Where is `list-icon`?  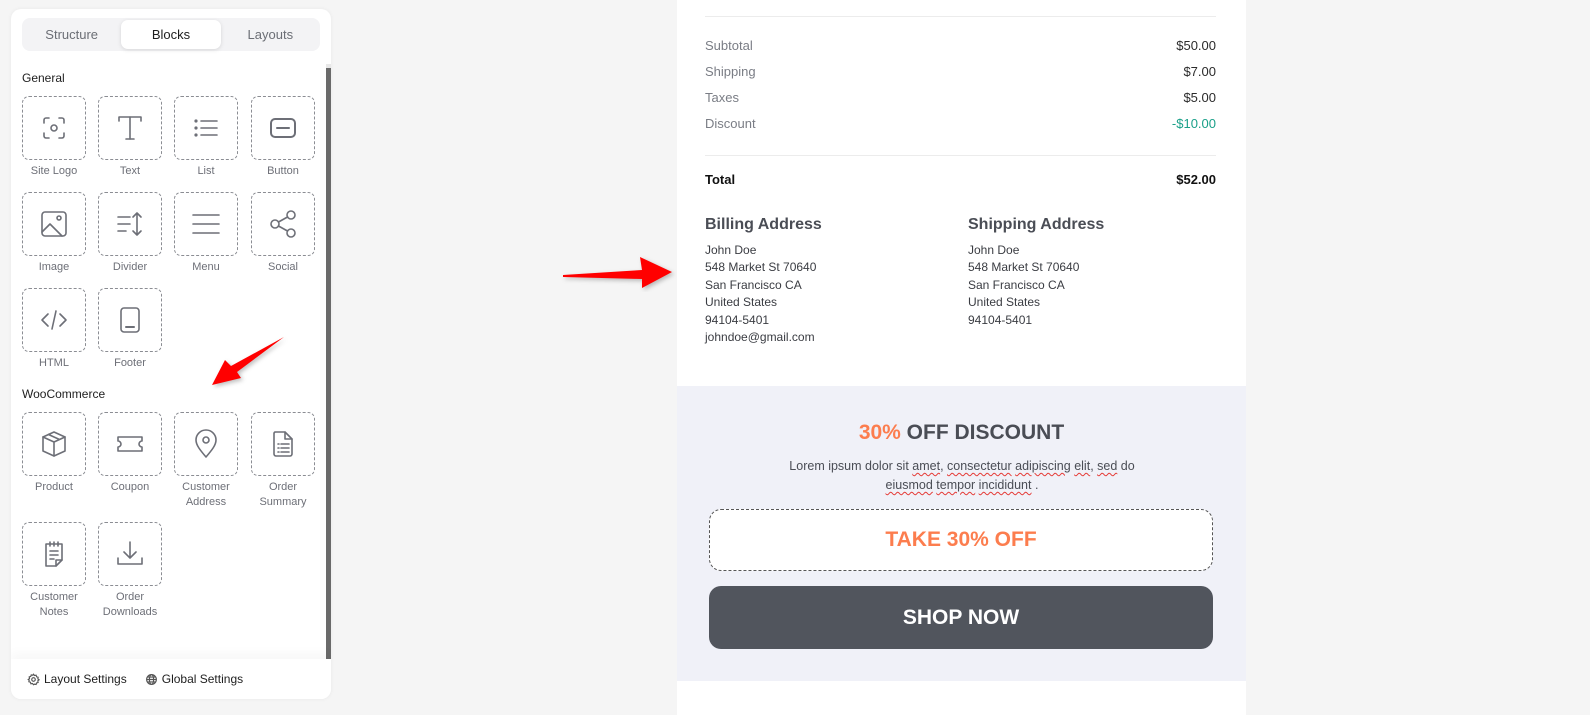
list-icon is located at coordinates (206, 128).